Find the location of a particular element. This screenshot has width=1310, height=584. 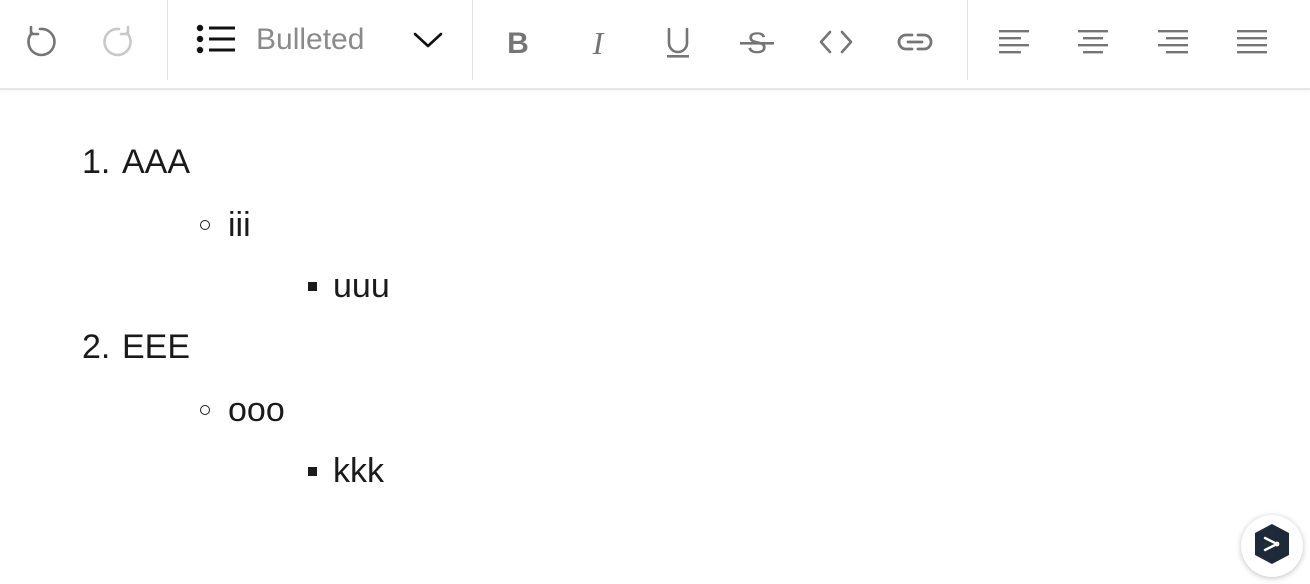

code-icon is located at coordinates (836, 42).